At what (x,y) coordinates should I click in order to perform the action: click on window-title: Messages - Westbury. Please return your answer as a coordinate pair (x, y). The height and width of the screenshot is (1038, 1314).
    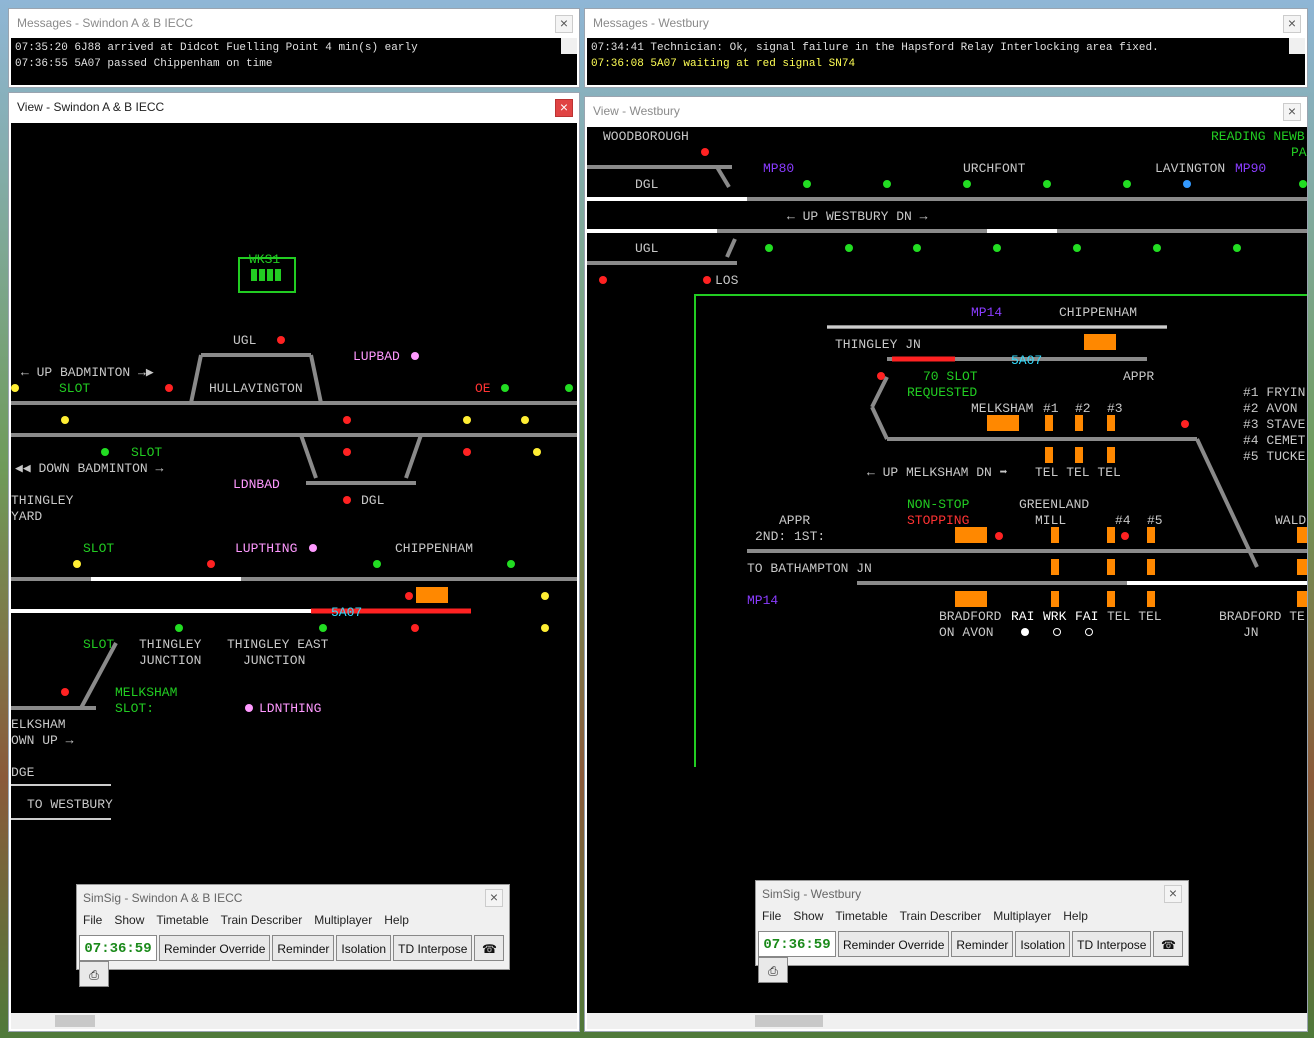
    Looking at the image, I should click on (946, 23).